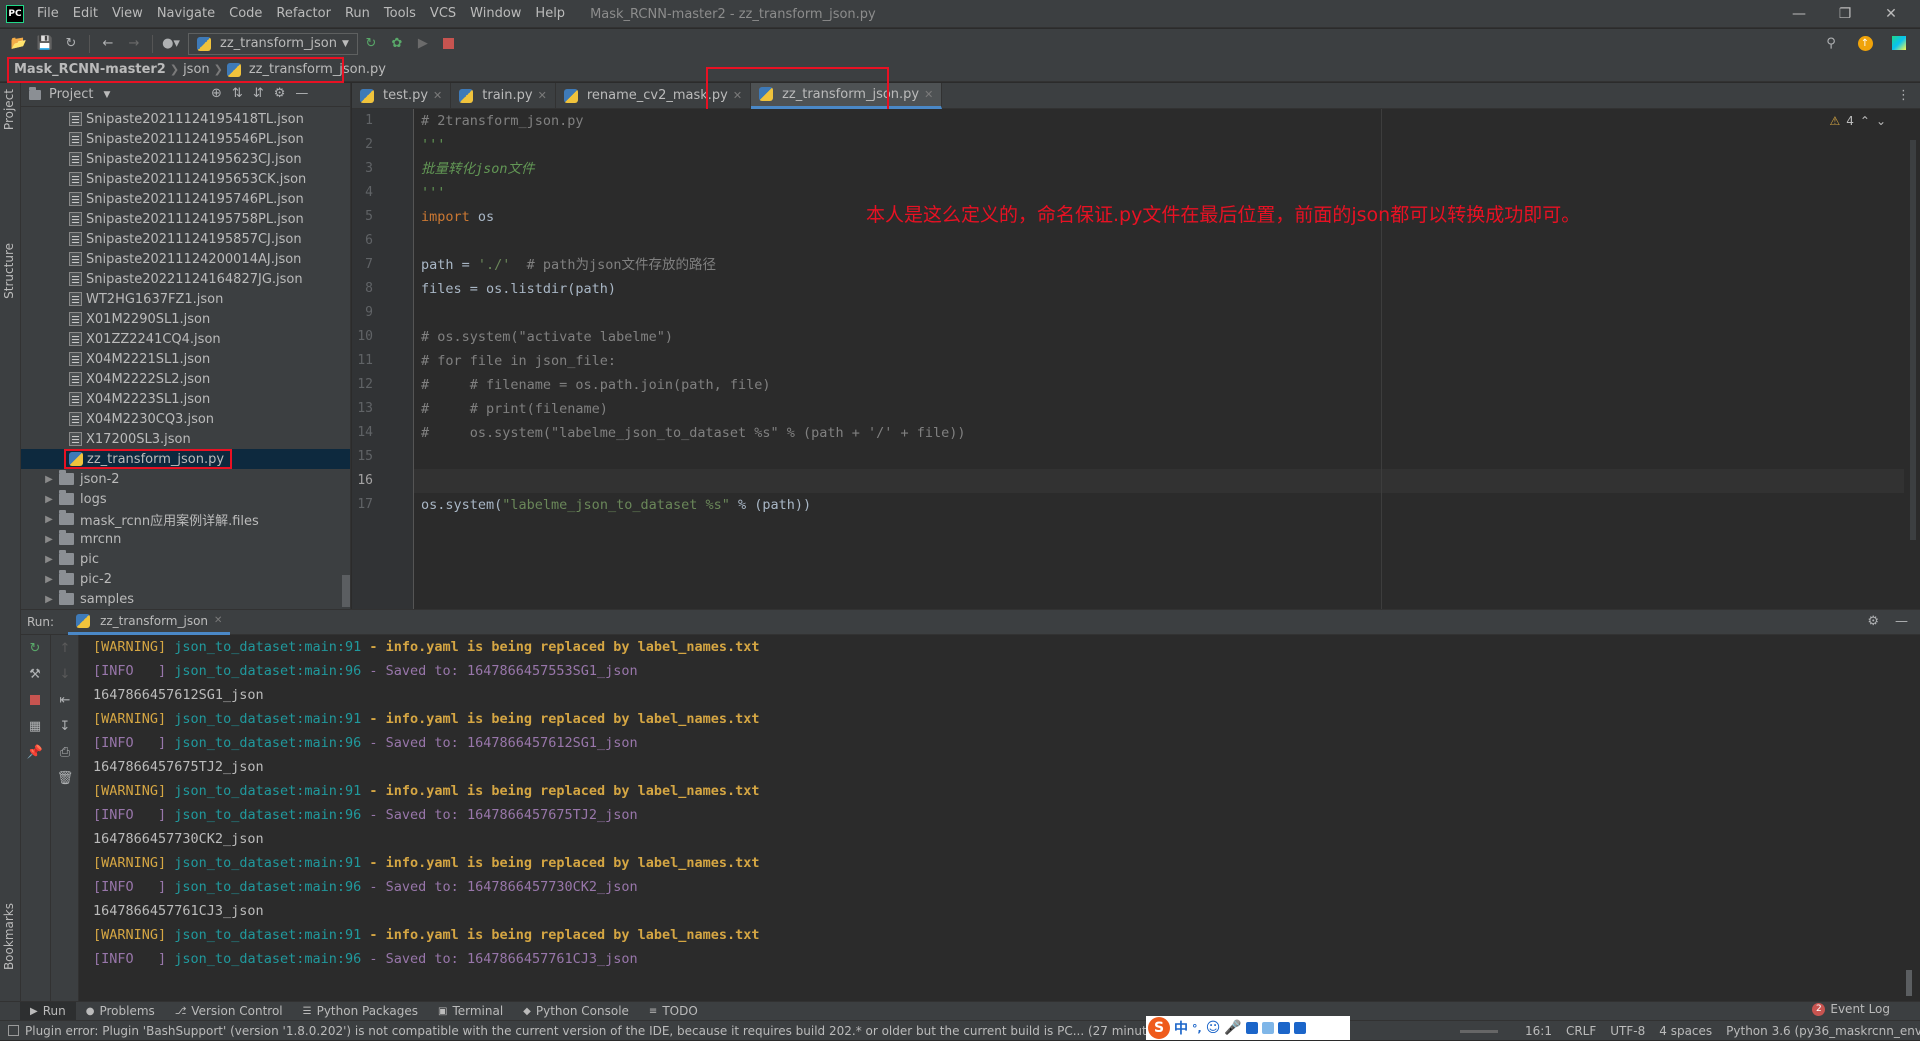  Describe the element at coordinates (1213, 1028) in the screenshot. I see `emoji-icon: ☺` at that location.